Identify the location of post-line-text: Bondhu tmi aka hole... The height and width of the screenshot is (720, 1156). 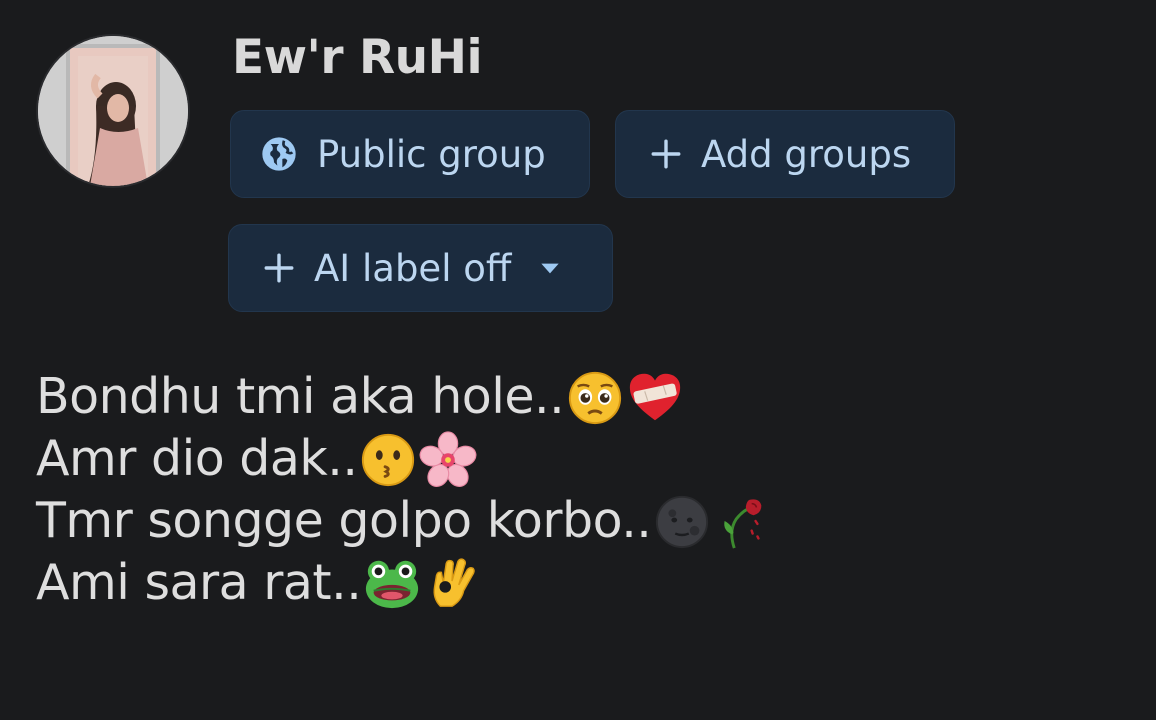
(300, 396).